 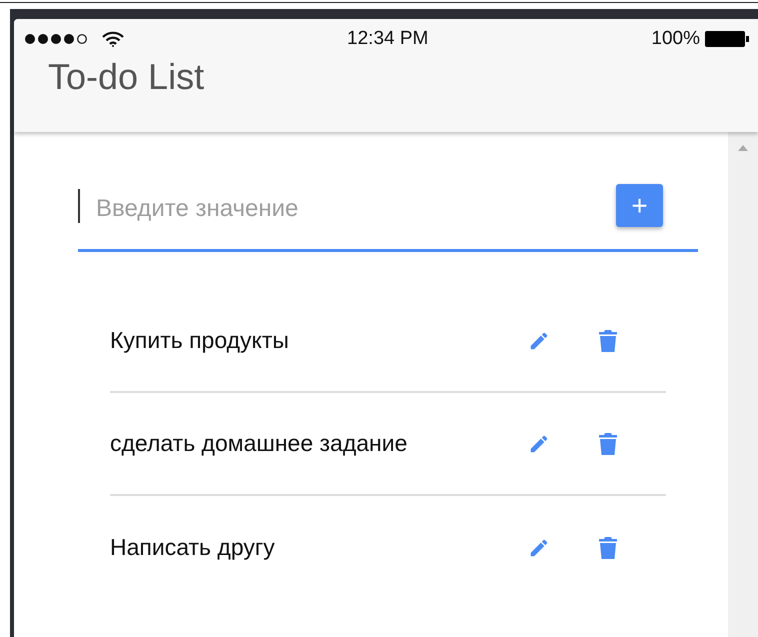 What do you see at coordinates (743, 148) in the screenshot?
I see `scroll-up-arrow-icon` at bounding box center [743, 148].